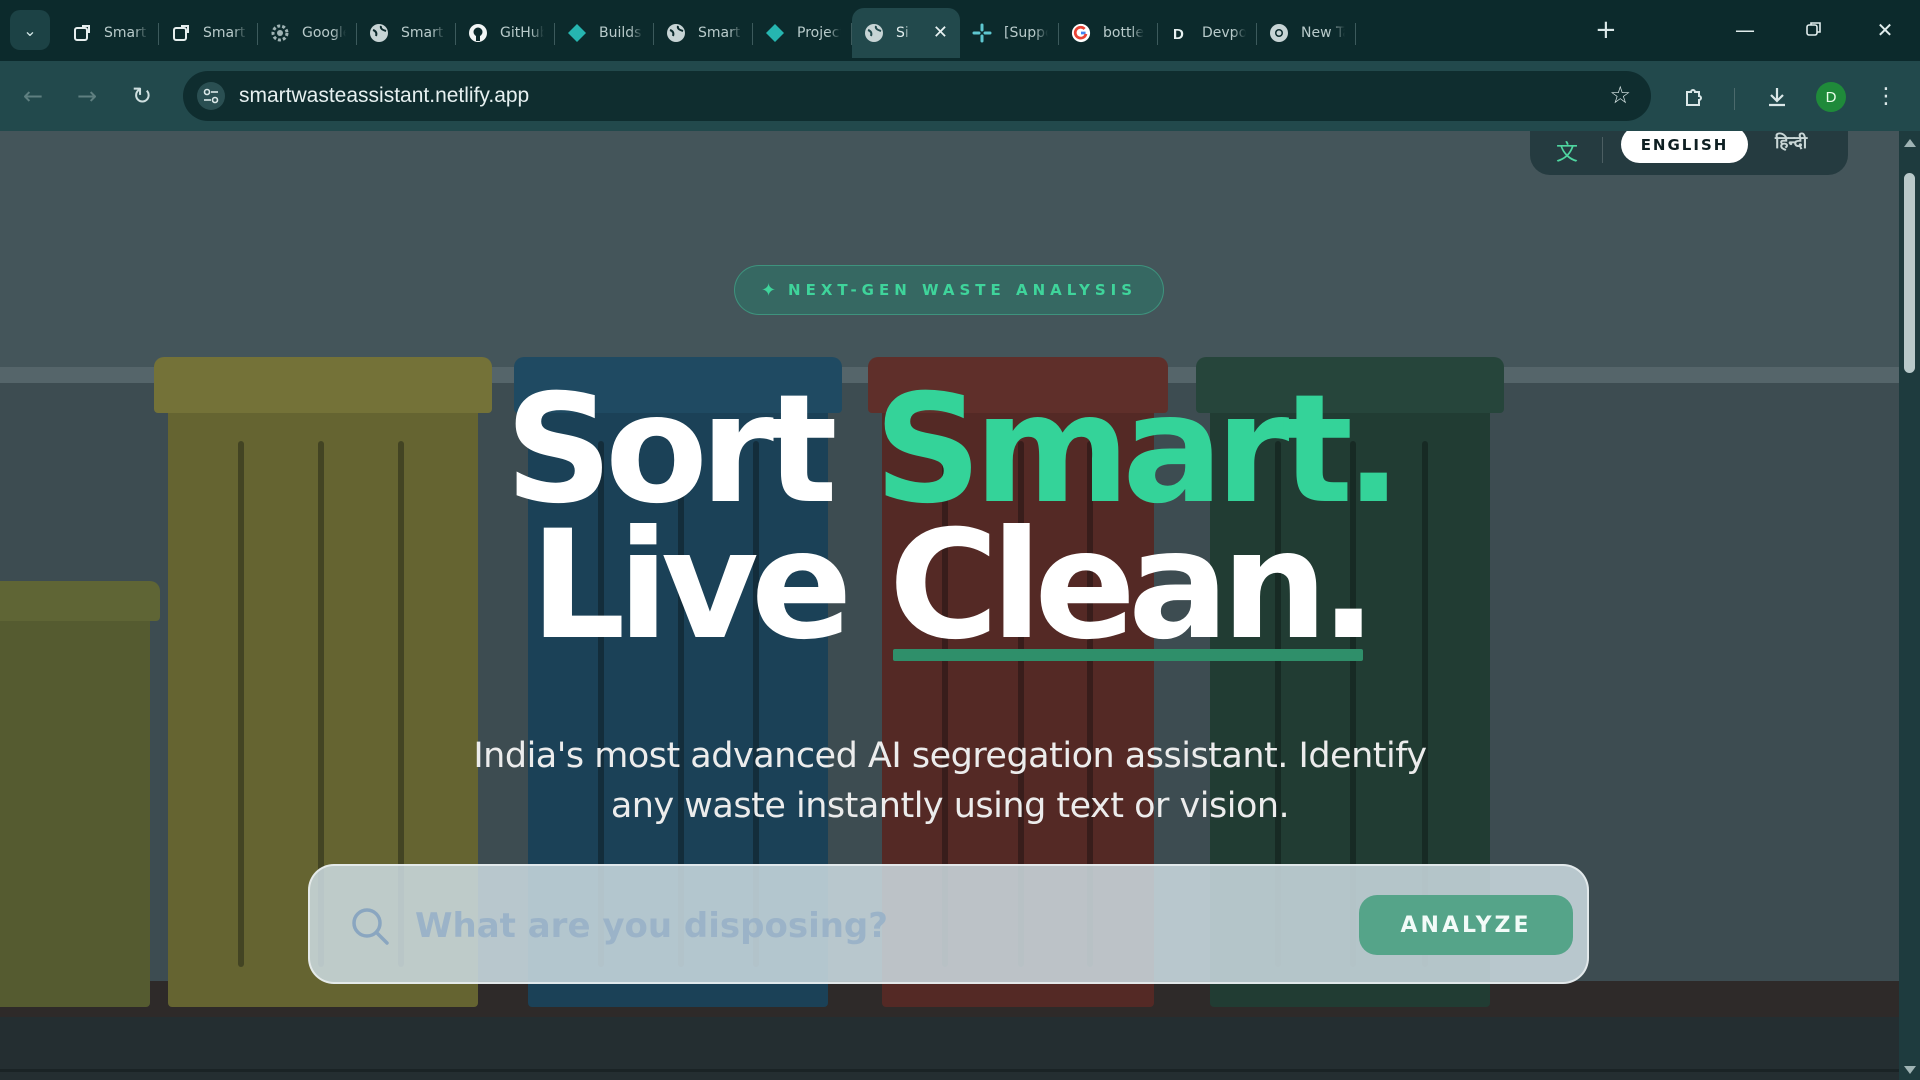 The height and width of the screenshot is (1080, 1920). What do you see at coordinates (1132, 586) in the screenshot?
I see `headline-word-clean: Clean.` at bounding box center [1132, 586].